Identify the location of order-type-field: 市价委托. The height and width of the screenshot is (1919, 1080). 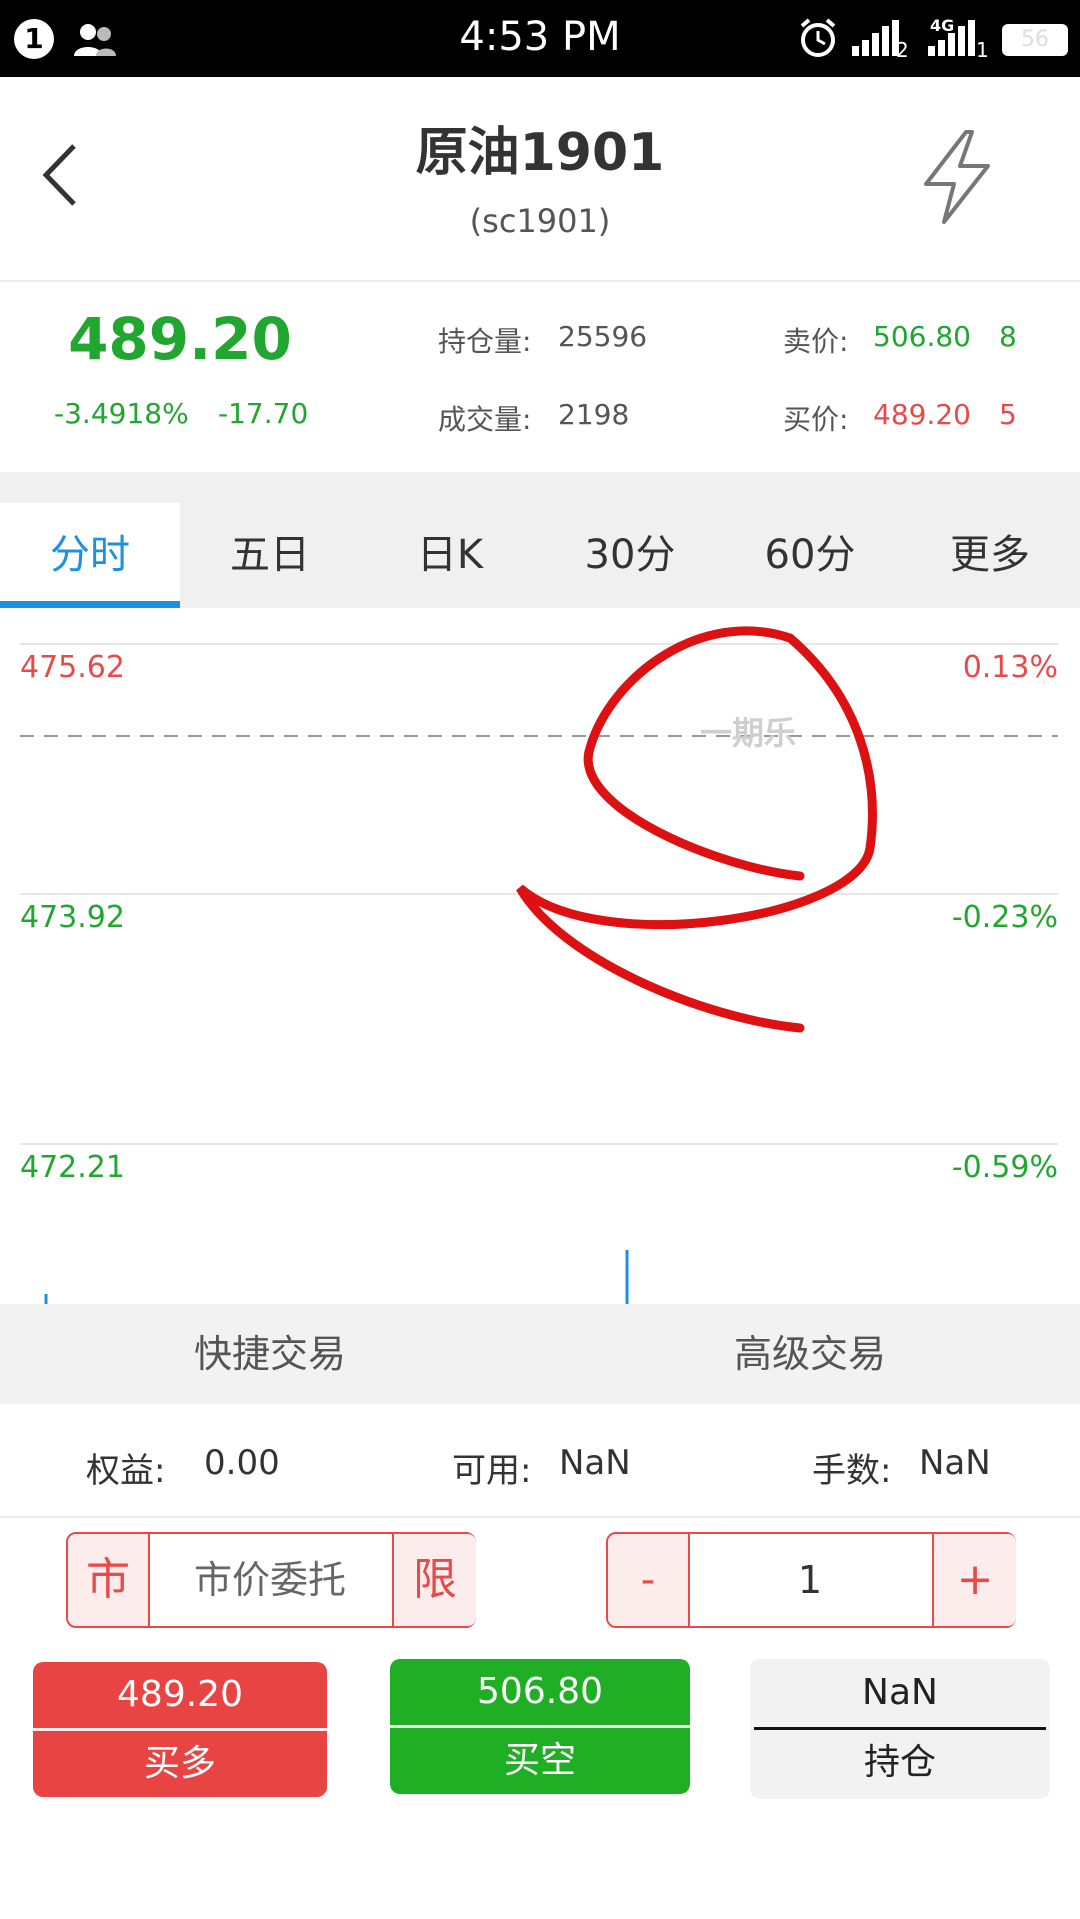
(270, 1580).